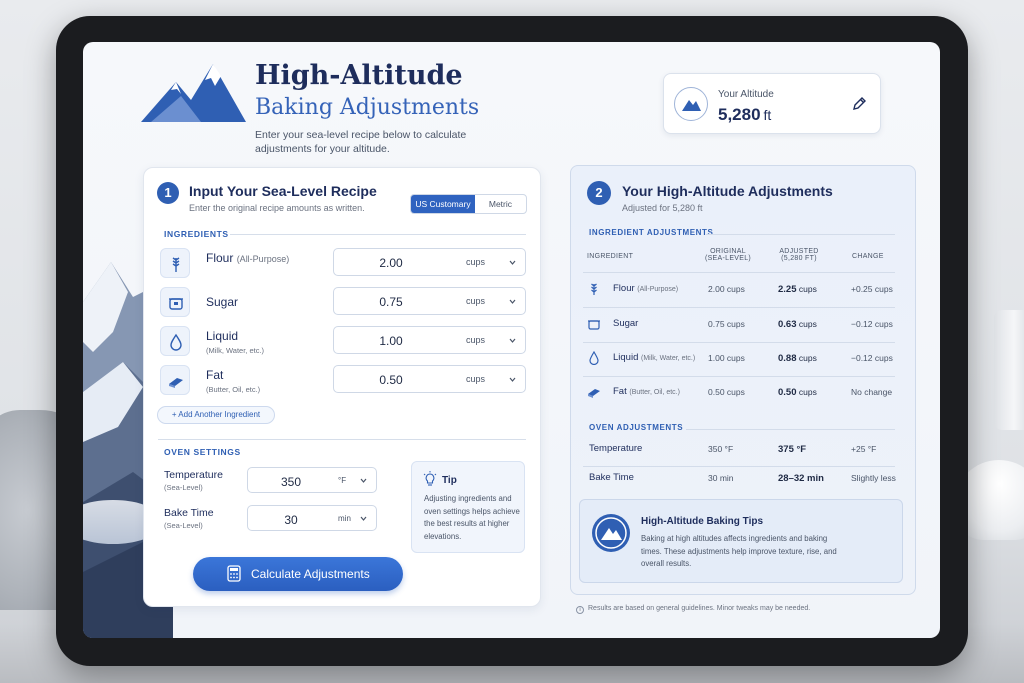 The height and width of the screenshot is (683, 1024). I want to click on ingredient-hint: (Milk, Water, etc.), so click(235, 350).